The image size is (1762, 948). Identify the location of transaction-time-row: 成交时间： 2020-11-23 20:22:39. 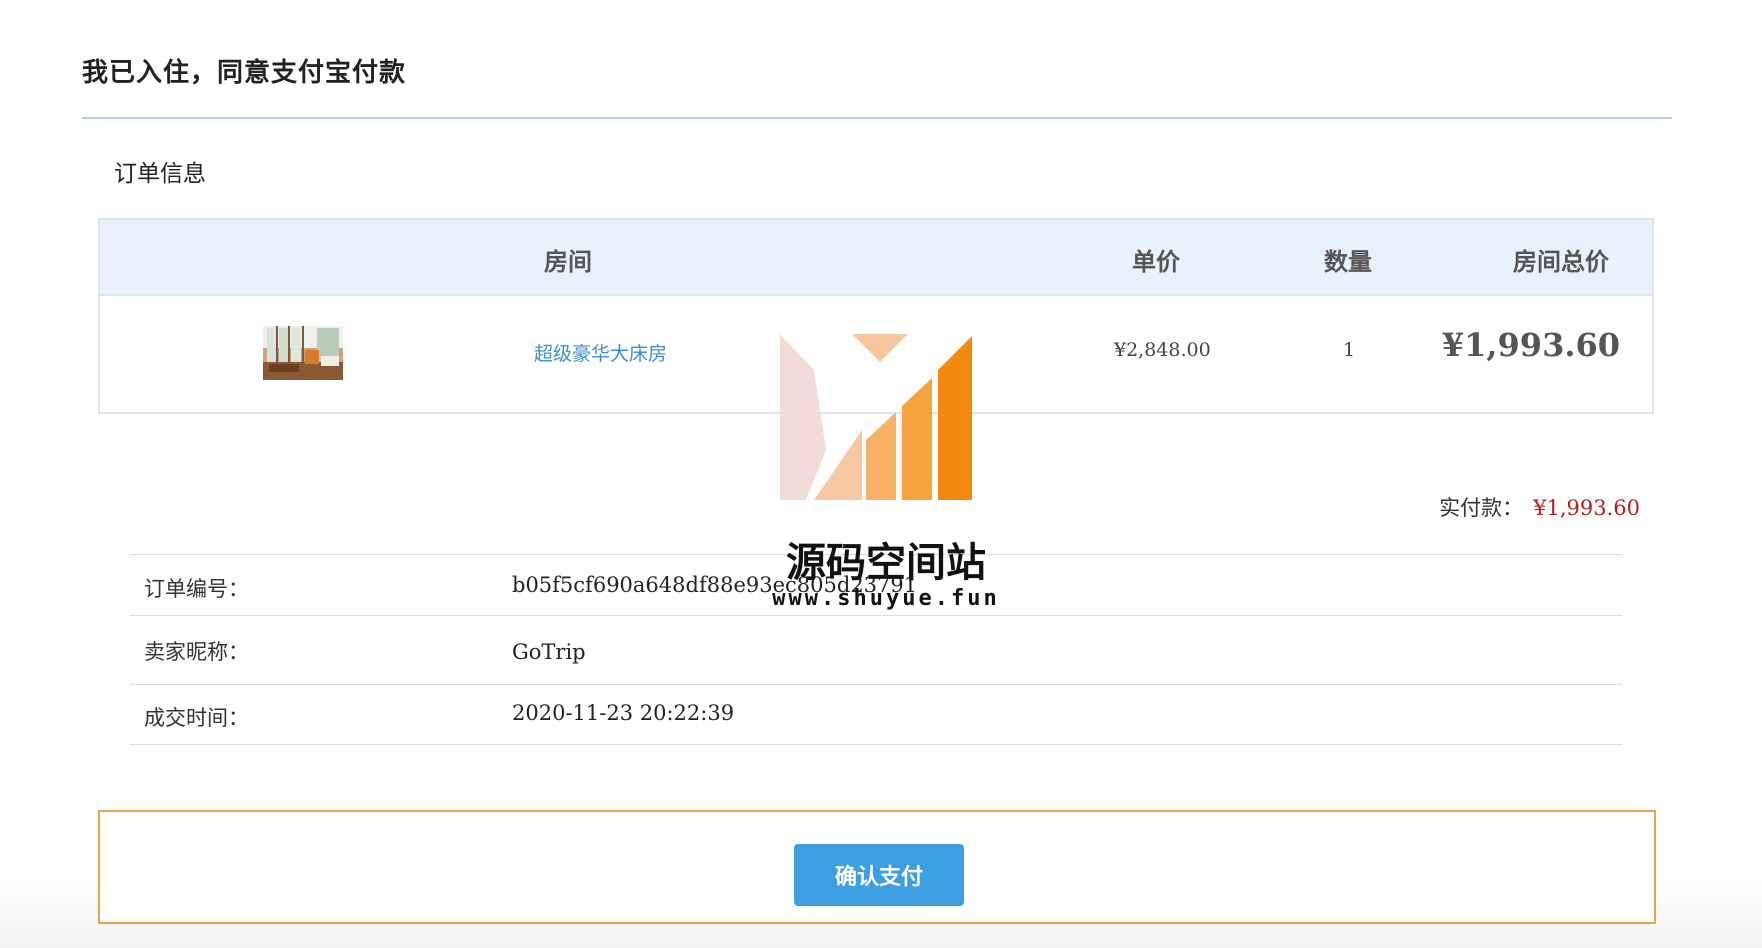
(876, 714).